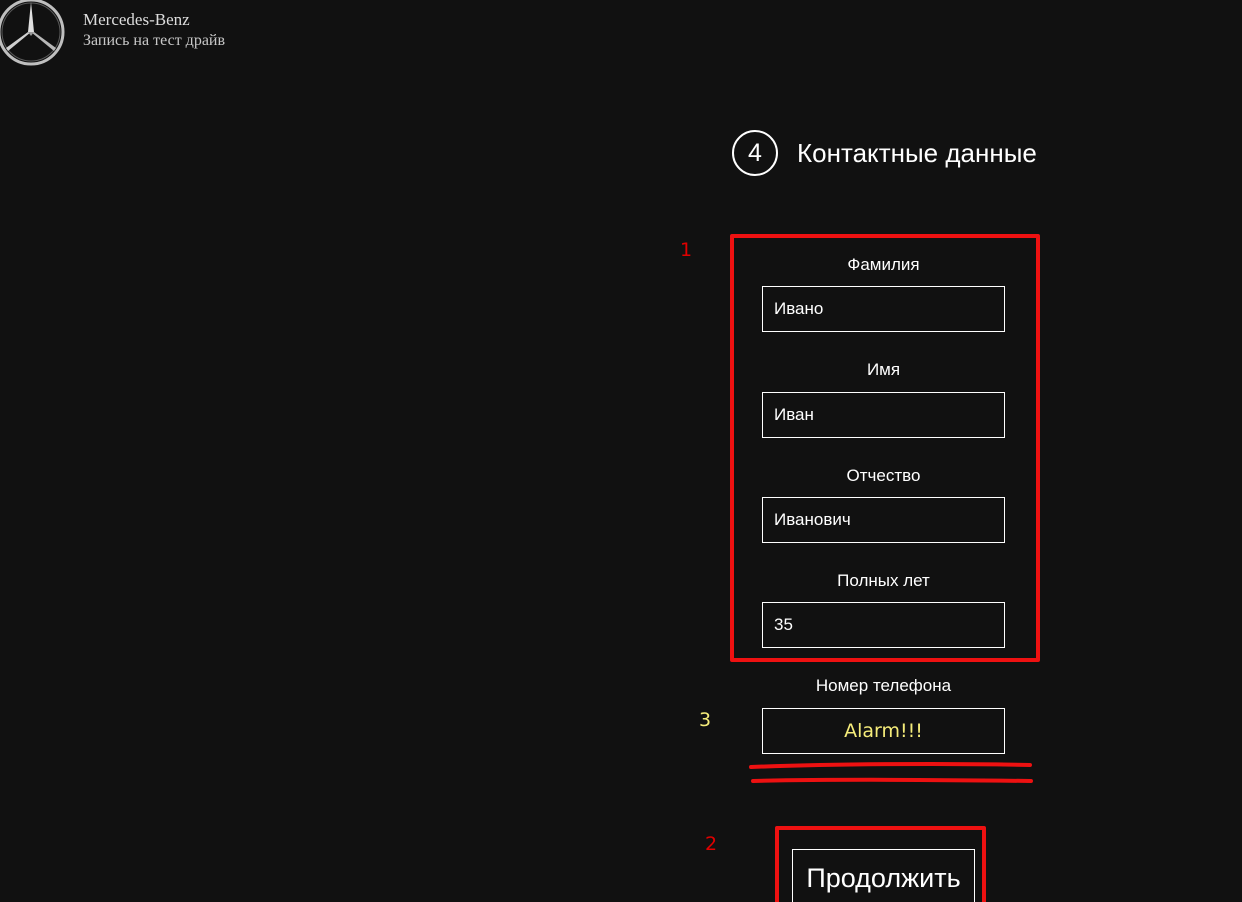  I want to click on annotation-underline, so click(891, 772).